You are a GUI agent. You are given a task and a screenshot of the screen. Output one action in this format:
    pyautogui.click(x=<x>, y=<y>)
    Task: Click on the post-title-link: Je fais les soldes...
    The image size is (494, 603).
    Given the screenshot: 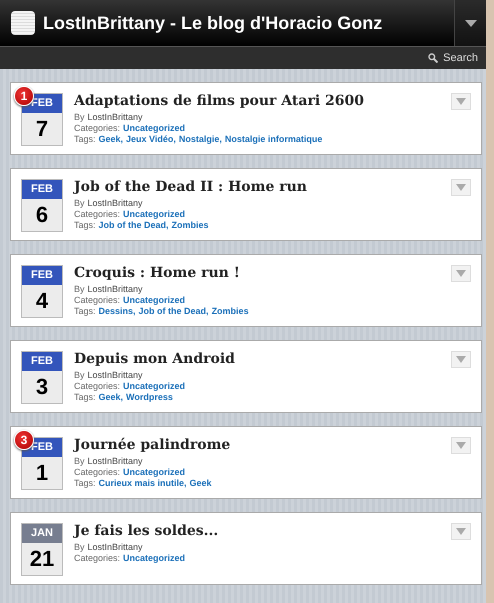 What is the action you would take?
    pyautogui.click(x=262, y=531)
    